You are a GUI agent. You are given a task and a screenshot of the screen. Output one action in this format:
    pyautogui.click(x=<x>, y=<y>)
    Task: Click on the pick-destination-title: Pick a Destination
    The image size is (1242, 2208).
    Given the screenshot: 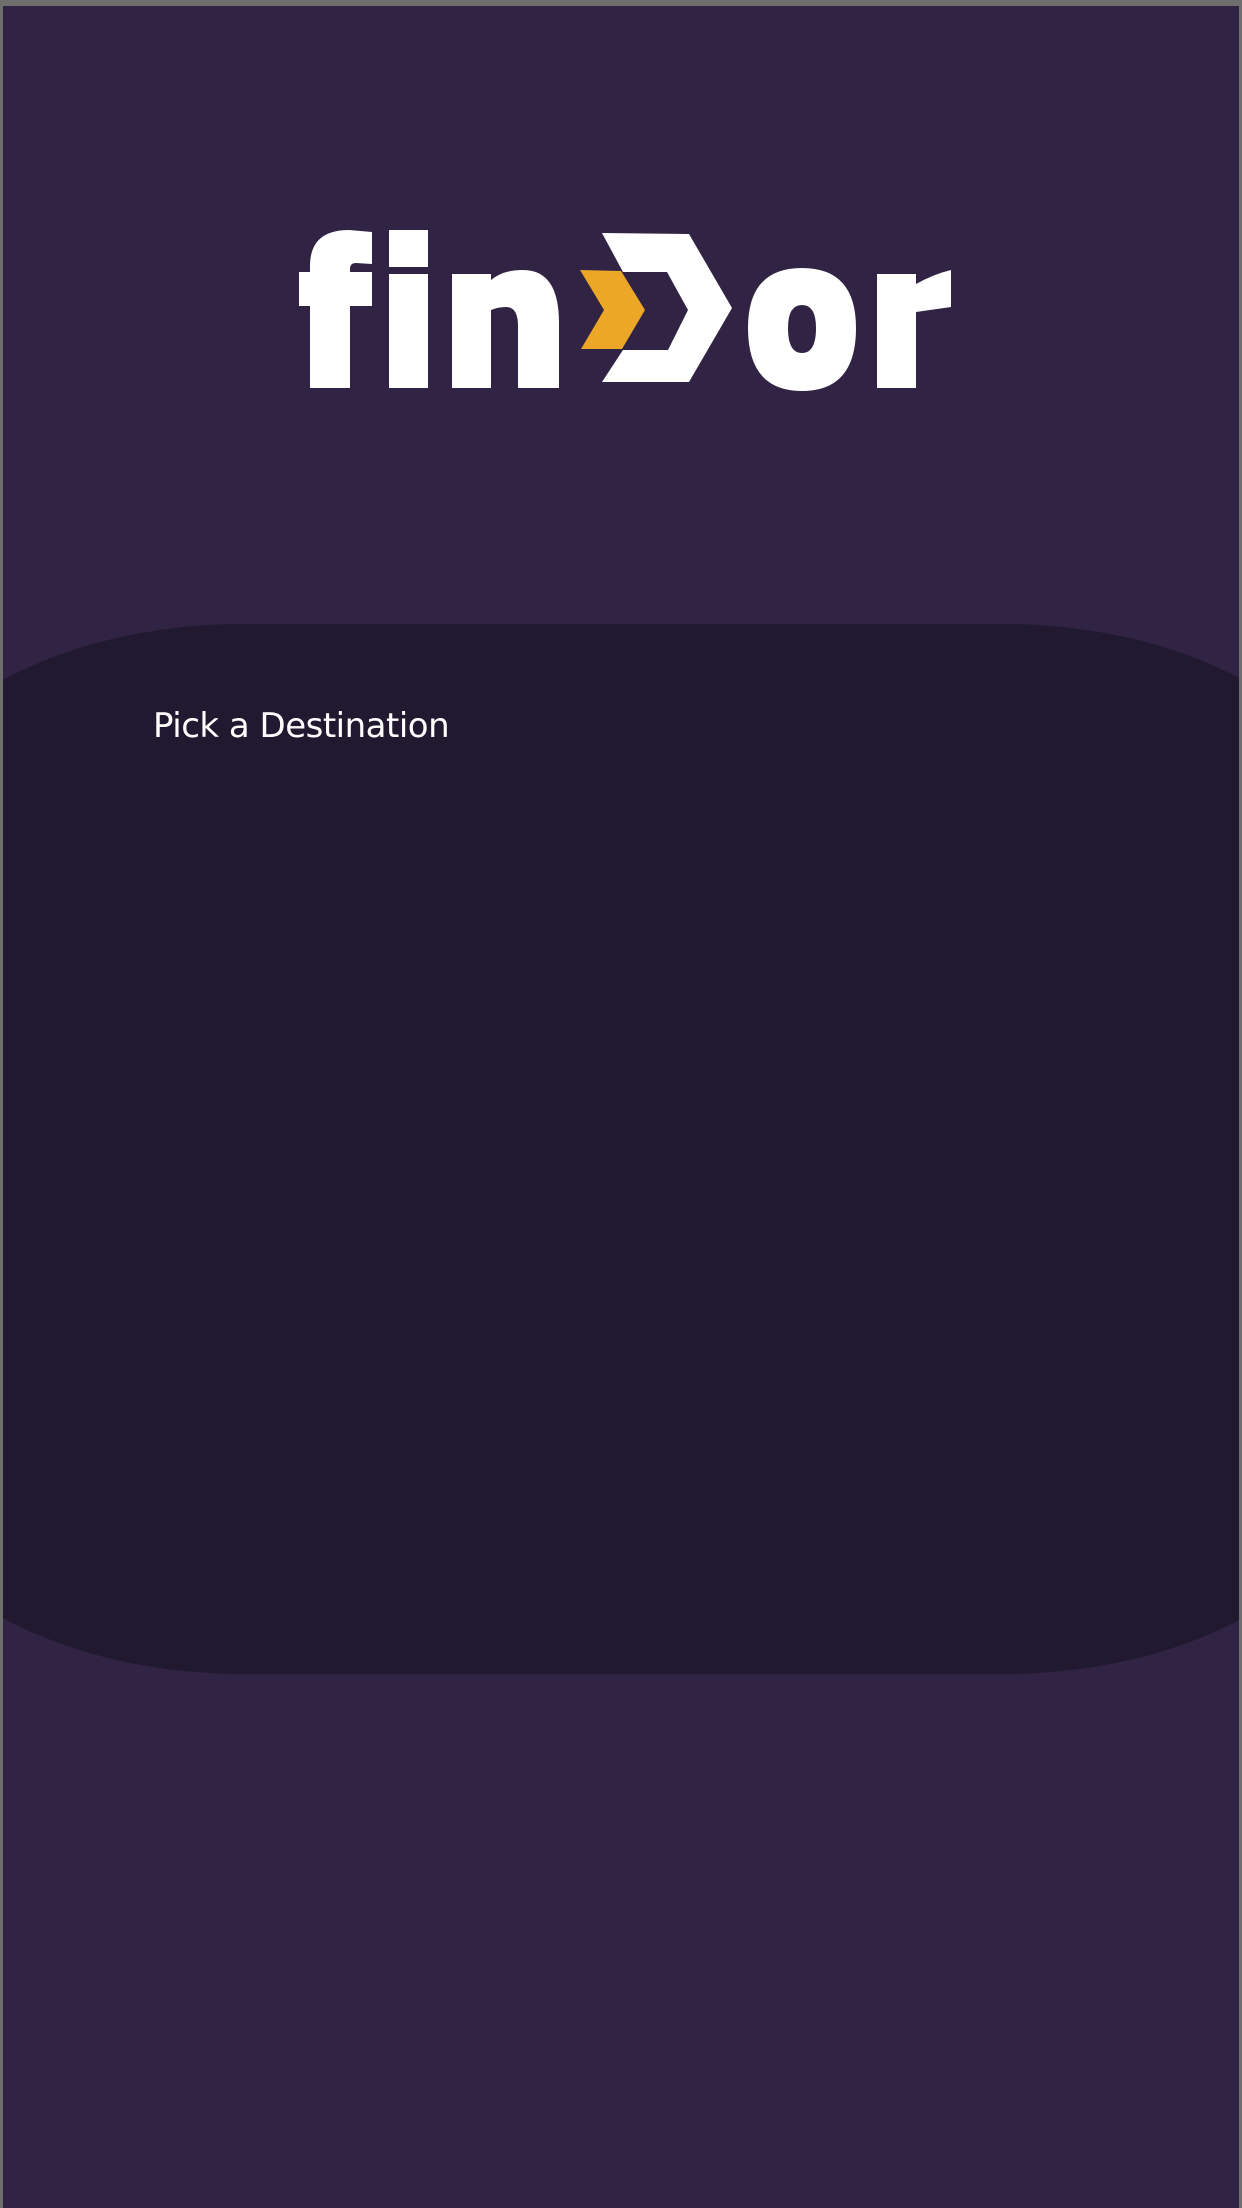 What is the action you would take?
    pyautogui.click(x=301, y=726)
    